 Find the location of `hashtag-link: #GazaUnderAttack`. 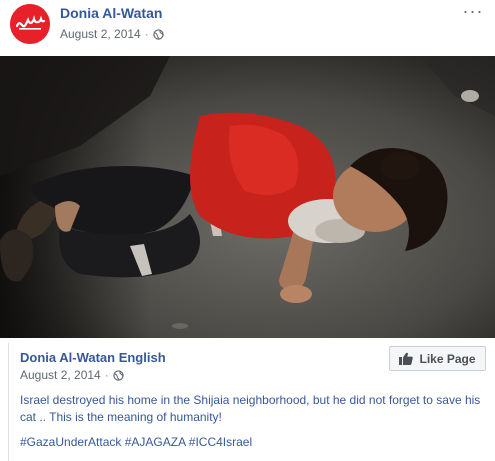

hashtag-link: #GazaUnderAttack is located at coordinates (70, 442).